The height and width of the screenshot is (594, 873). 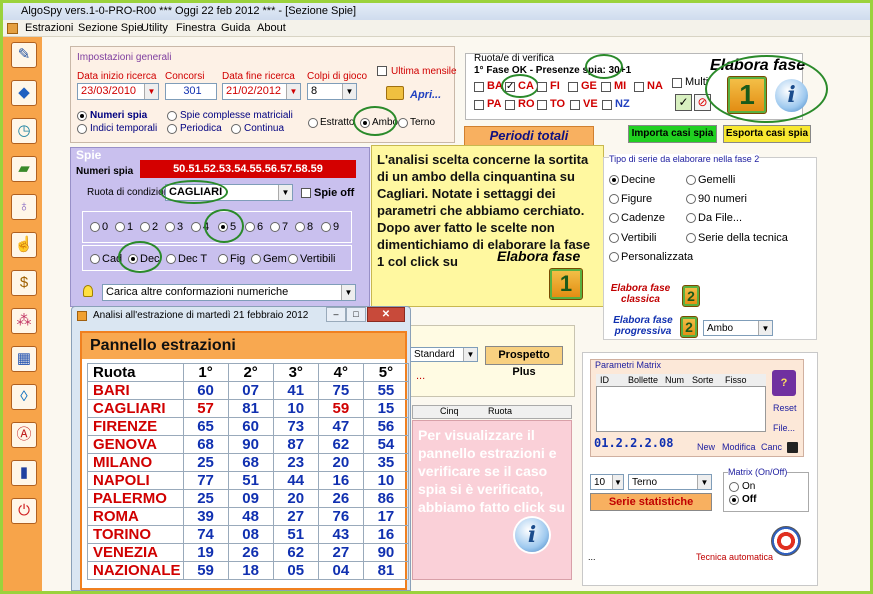 I want to click on tipo-cad-radio, so click(x=95, y=259).